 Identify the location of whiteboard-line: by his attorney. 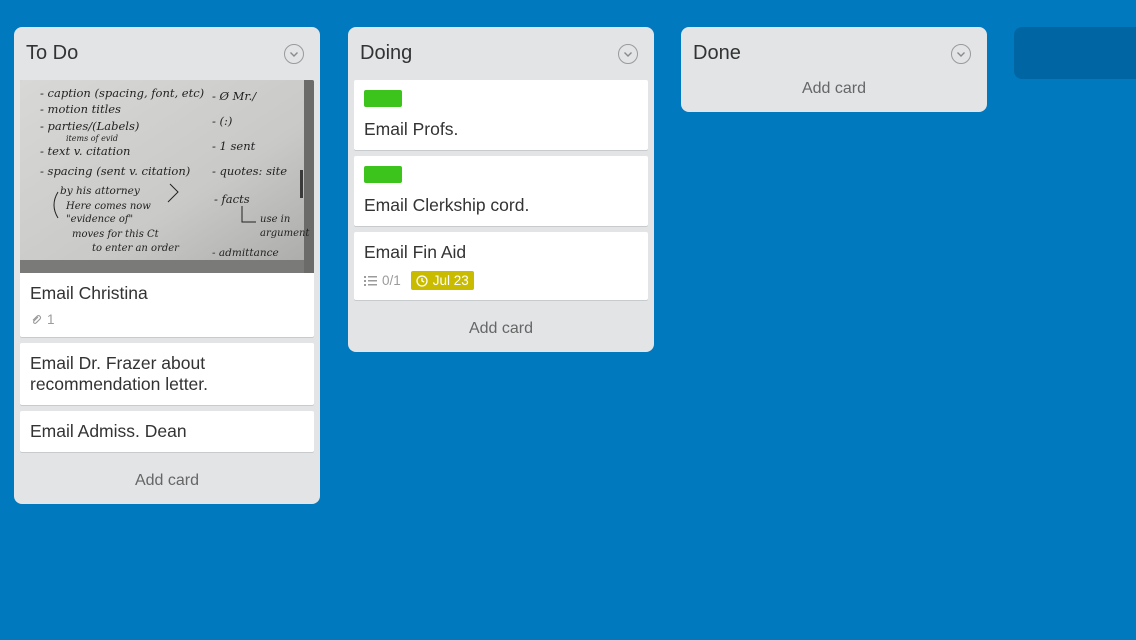
(100, 191).